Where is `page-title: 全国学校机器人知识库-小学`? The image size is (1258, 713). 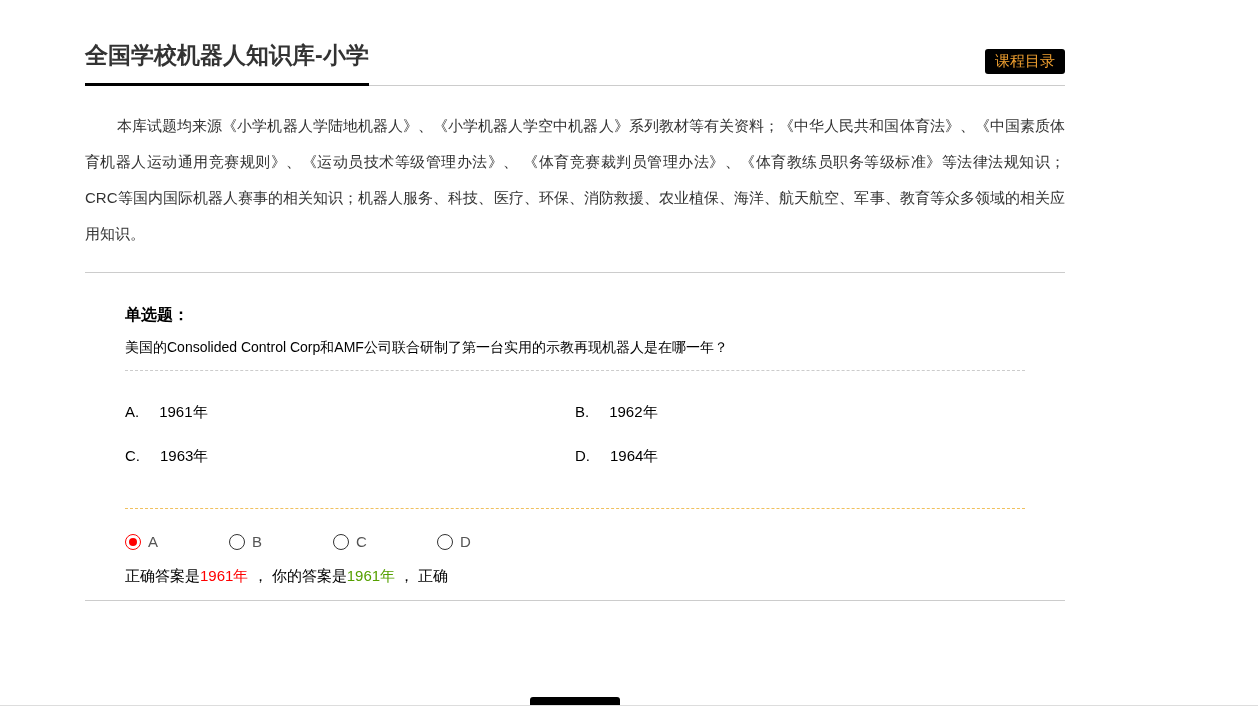
page-title: 全国学校机器人知识库-小学 is located at coordinates (227, 62).